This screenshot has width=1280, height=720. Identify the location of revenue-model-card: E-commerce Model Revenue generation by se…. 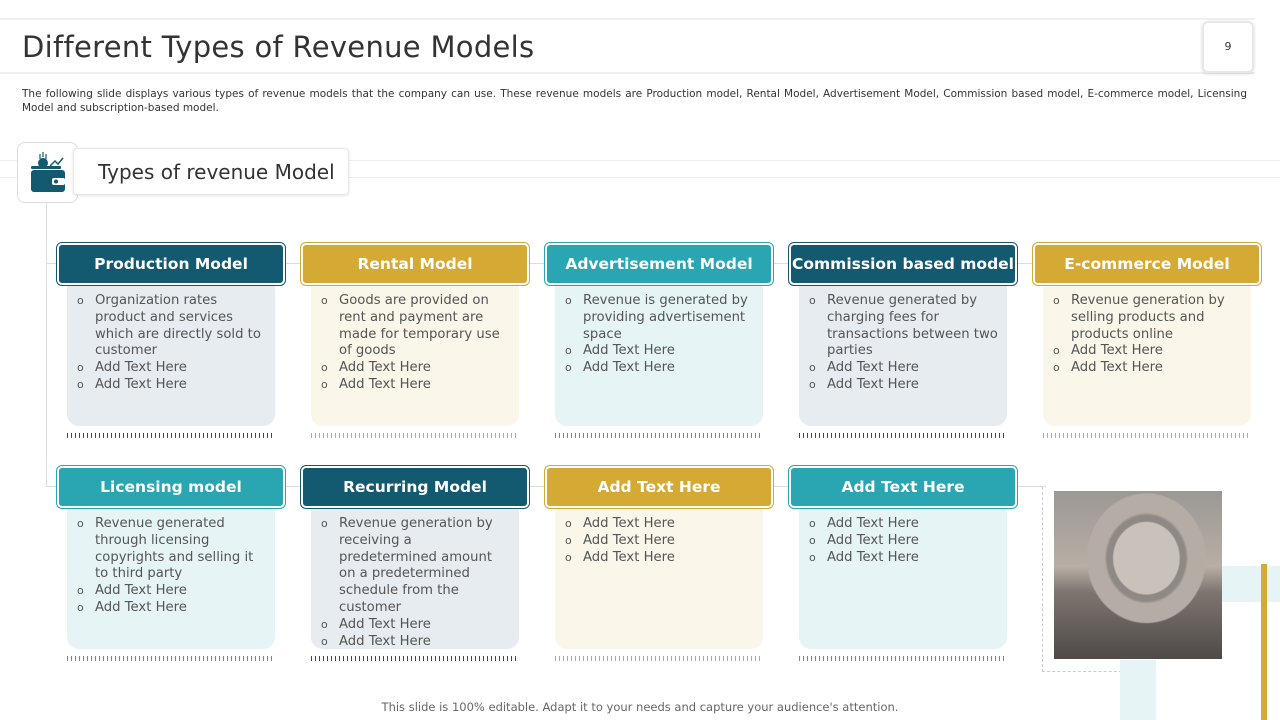
(1147, 340).